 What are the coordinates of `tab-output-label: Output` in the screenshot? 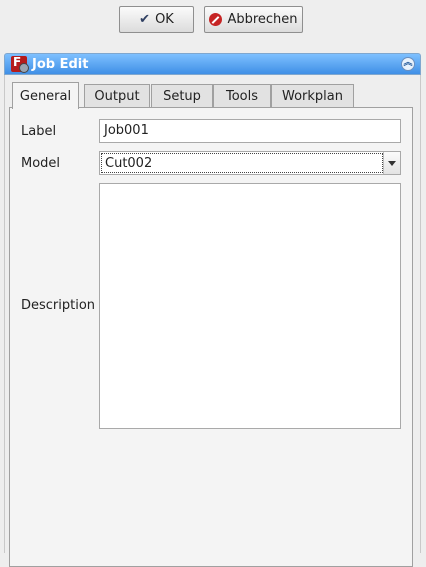 It's located at (117, 96).